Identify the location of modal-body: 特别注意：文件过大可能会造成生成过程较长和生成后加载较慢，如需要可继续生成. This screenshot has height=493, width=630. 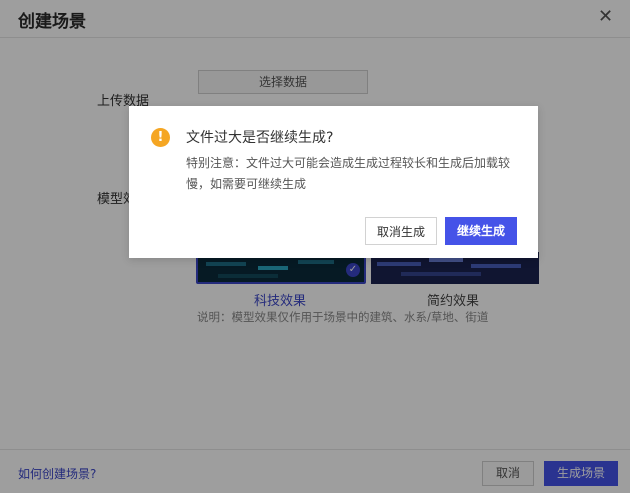
(348, 173).